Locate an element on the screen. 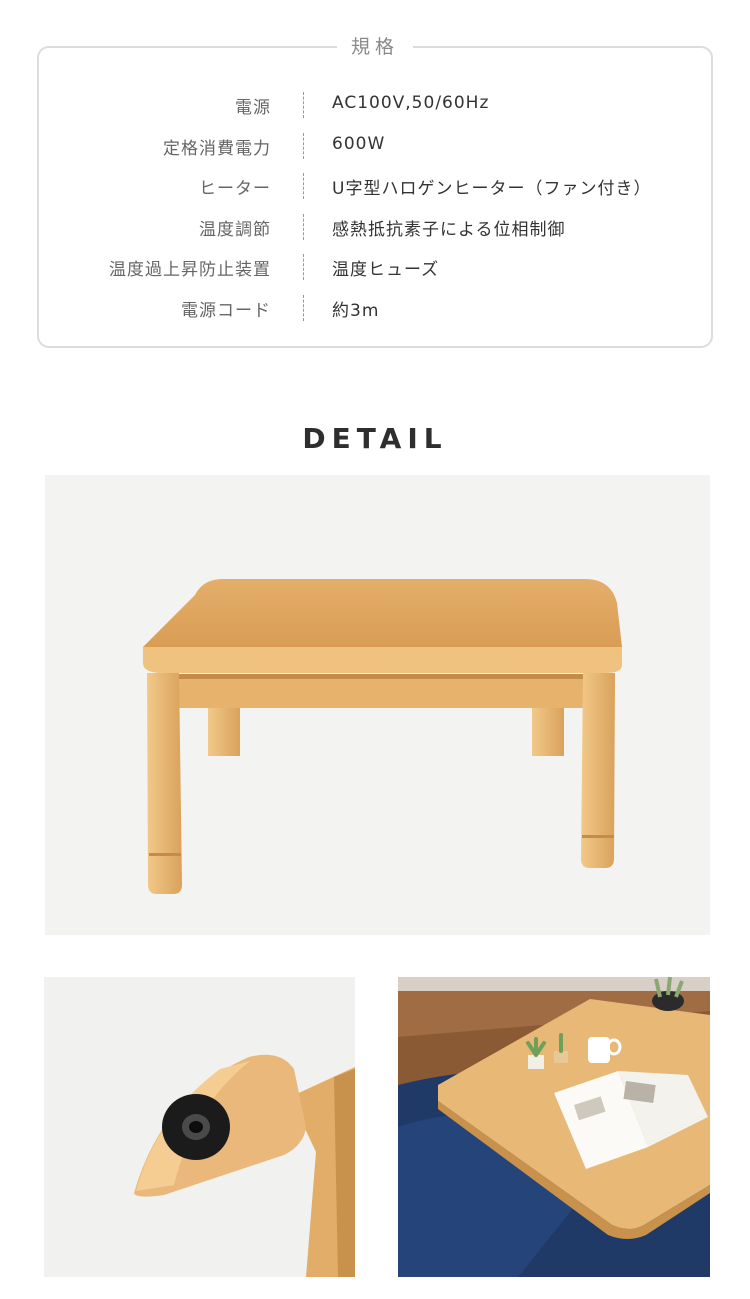 Image resolution: width=750 pixels, height=1299 pixels. spec-row: 温度調節 感熱抵抗素子による位相制御 is located at coordinates (375, 228).